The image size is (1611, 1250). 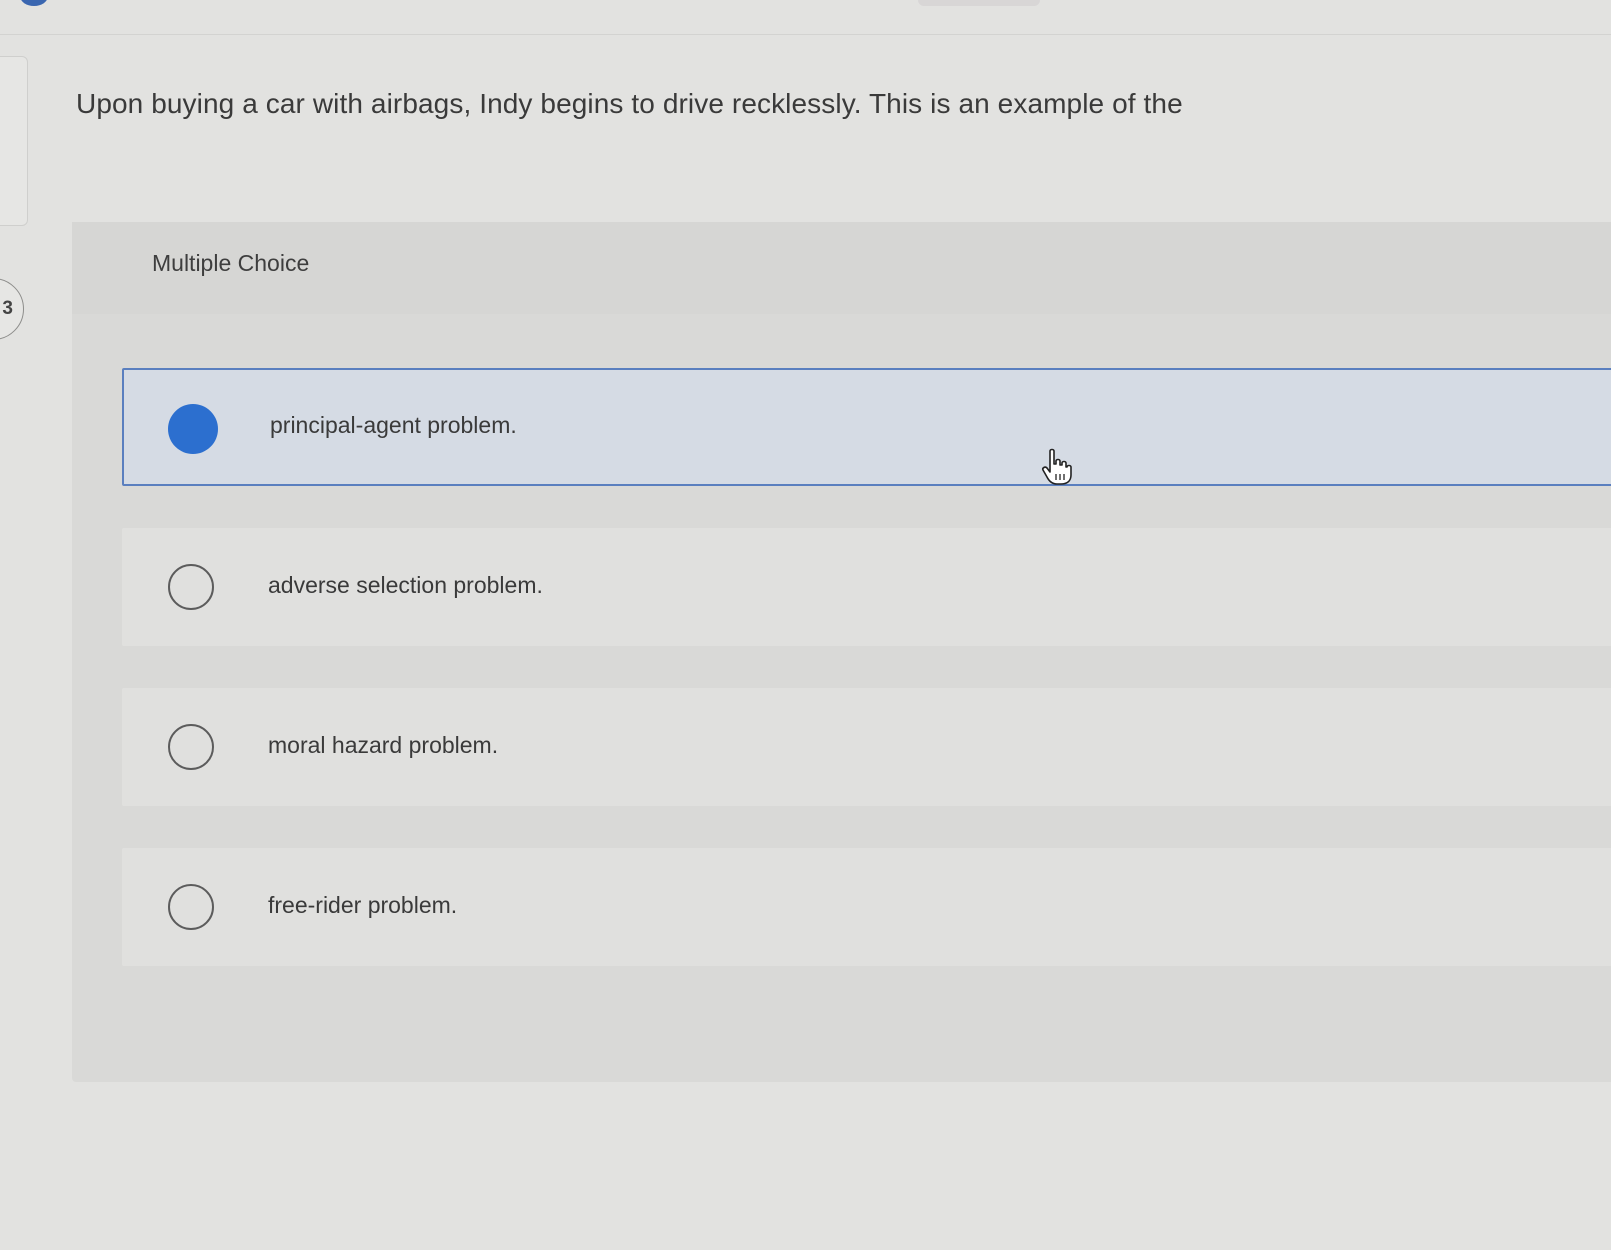 I want to click on answer-option-4: free-rider problem., so click(x=866, y=907).